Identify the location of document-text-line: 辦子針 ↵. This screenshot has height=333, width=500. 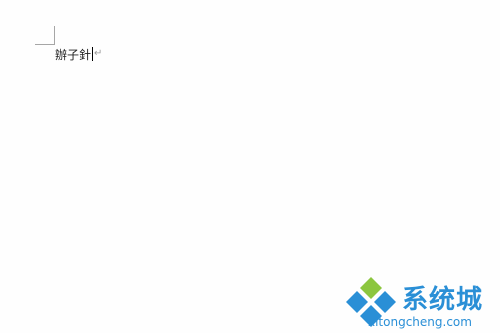
(78, 54).